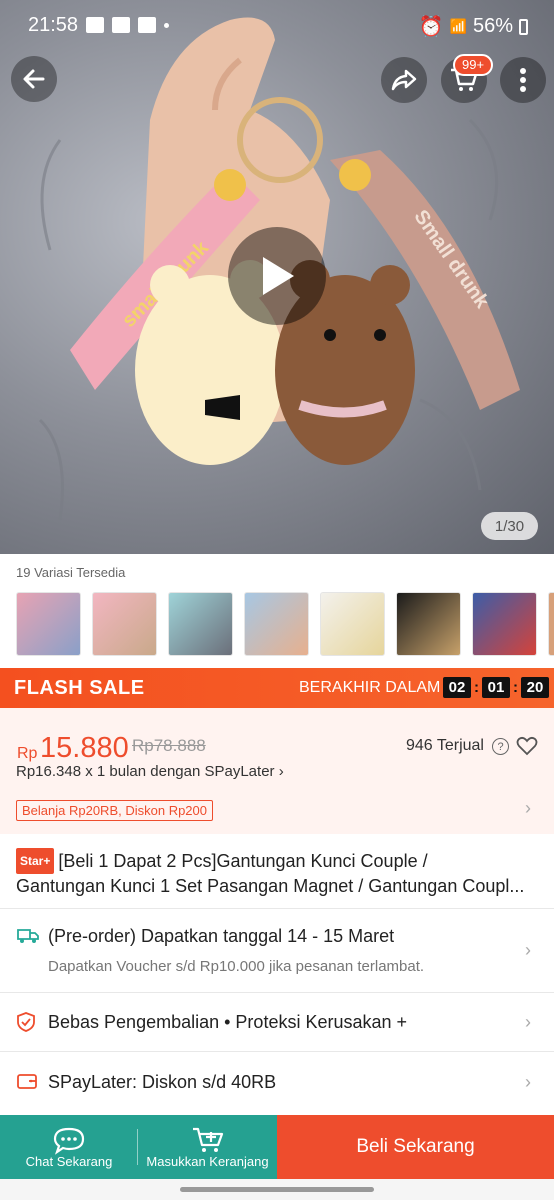 The height and width of the screenshot is (1200, 554). I want to click on more-notifications-icon, so click(166, 25).